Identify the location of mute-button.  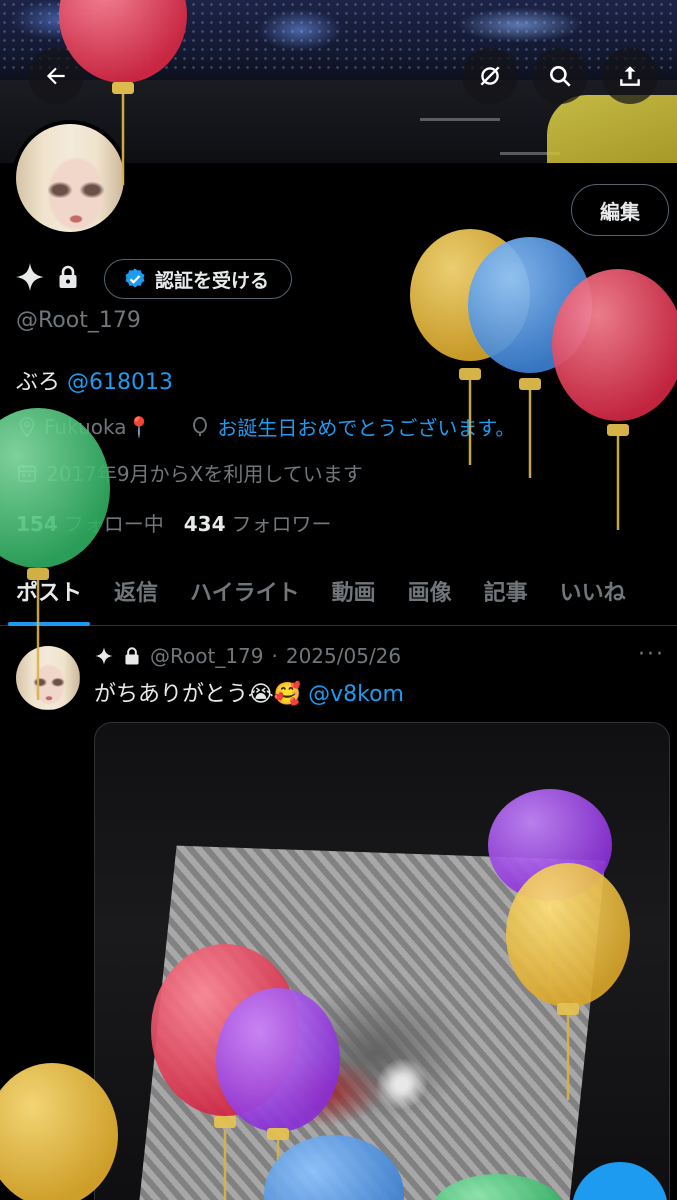
(490, 76).